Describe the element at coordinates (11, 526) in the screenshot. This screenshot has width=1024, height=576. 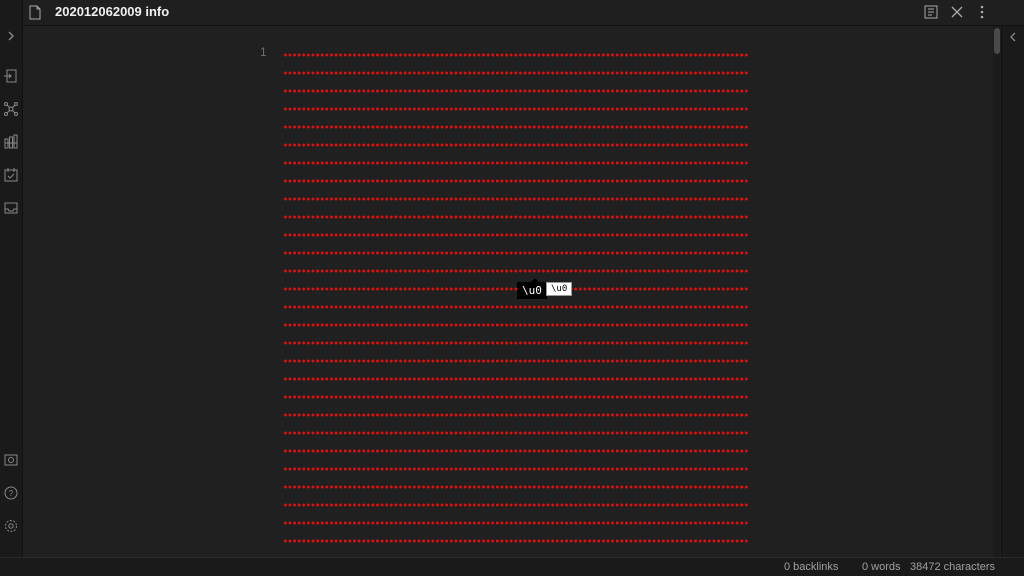
I see `settings-icon` at that location.